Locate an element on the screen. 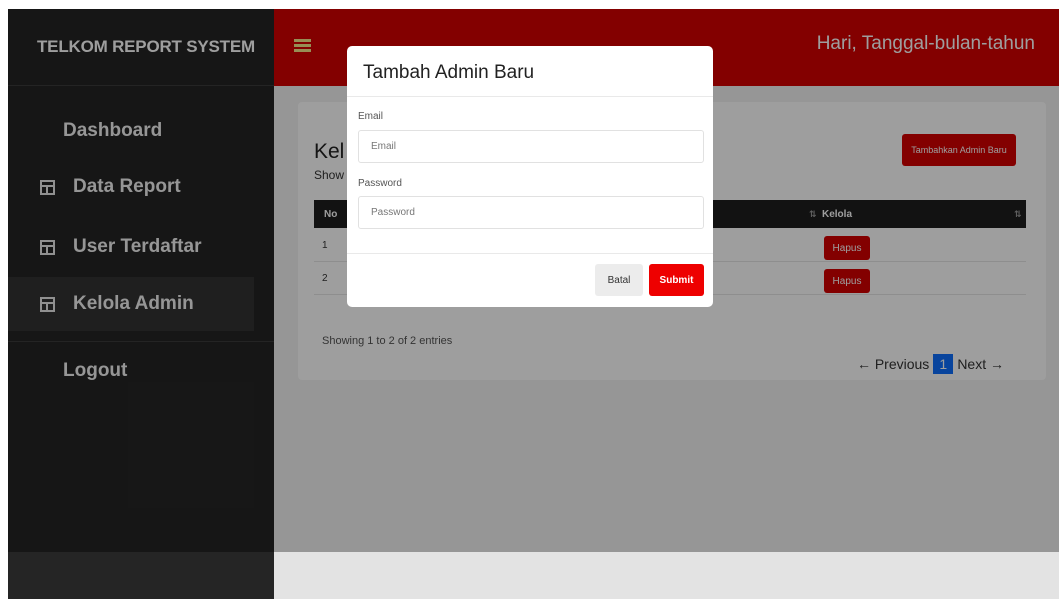 Image resolution: width=1059 pixels, height=599 pixels. email-label: Email is located at coordinates (371, 116).